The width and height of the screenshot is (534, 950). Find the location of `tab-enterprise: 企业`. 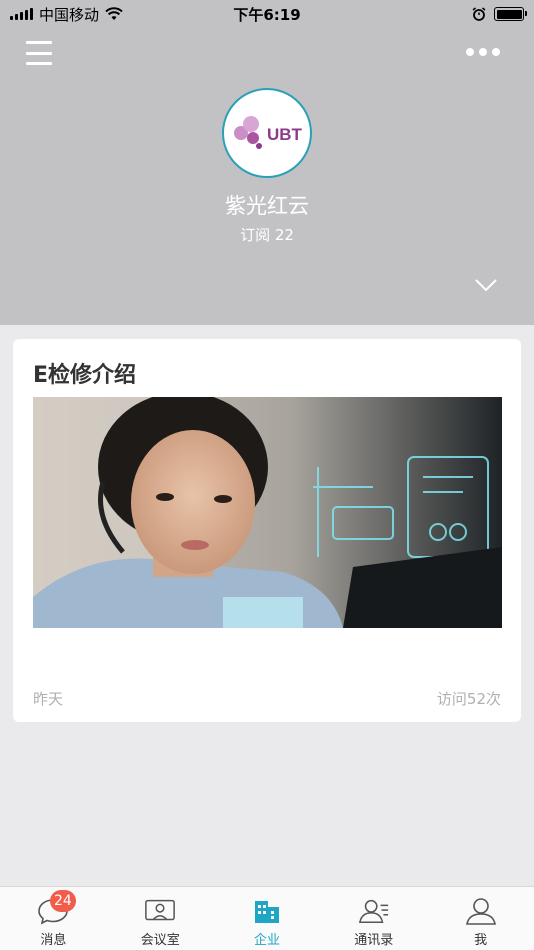

tab-enterprise: 企业 is located at coordinates (267, 918).